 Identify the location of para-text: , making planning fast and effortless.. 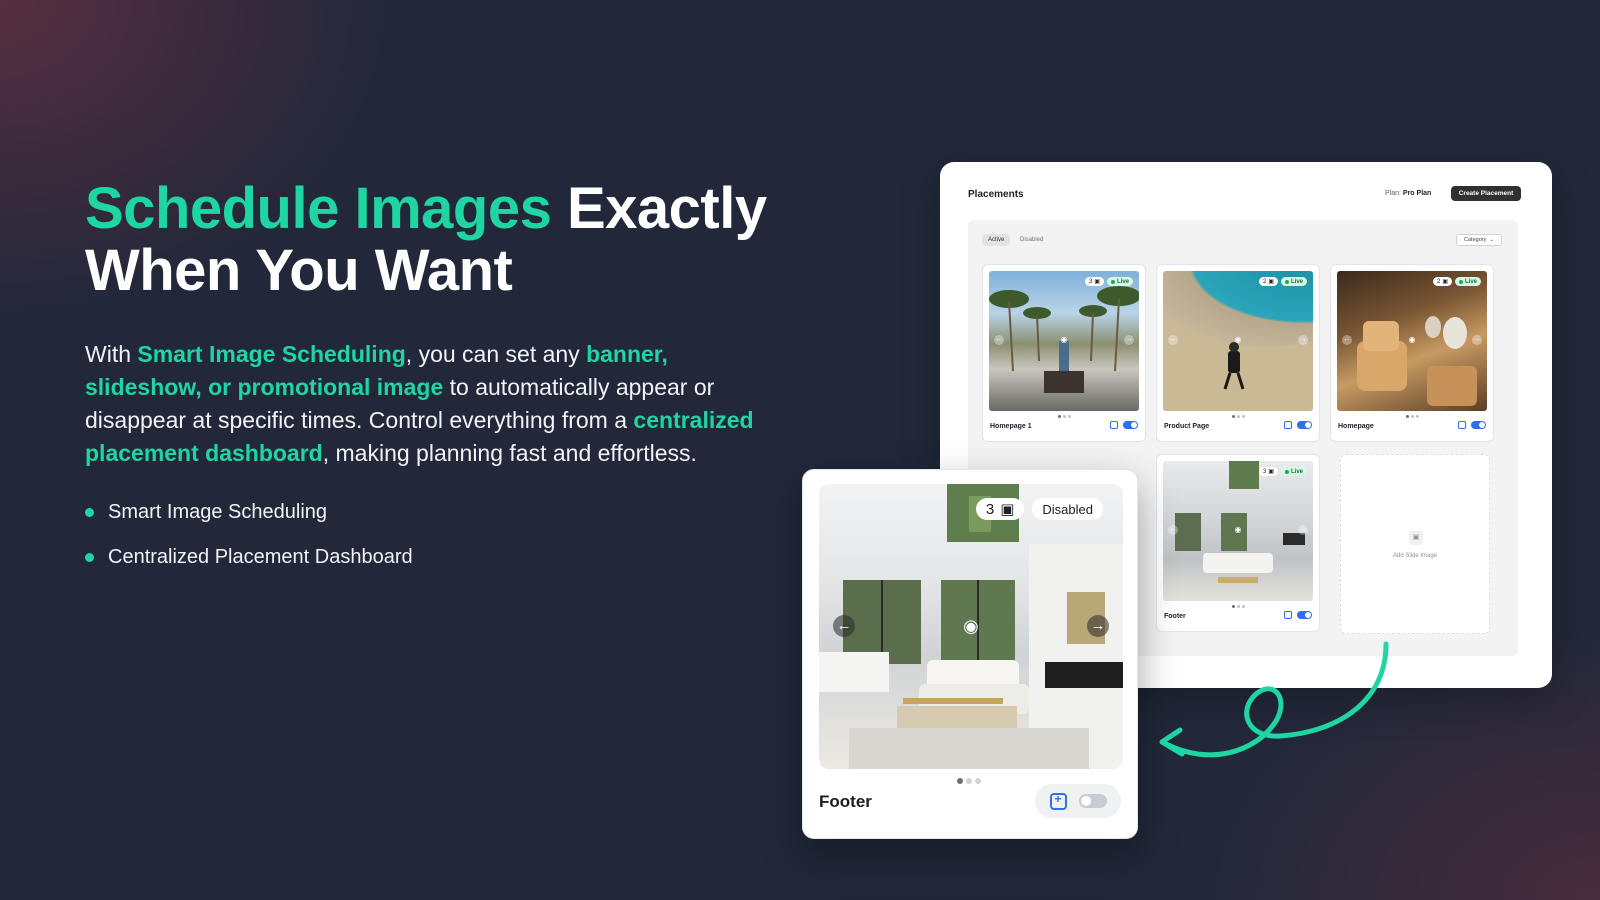
(509, 453).